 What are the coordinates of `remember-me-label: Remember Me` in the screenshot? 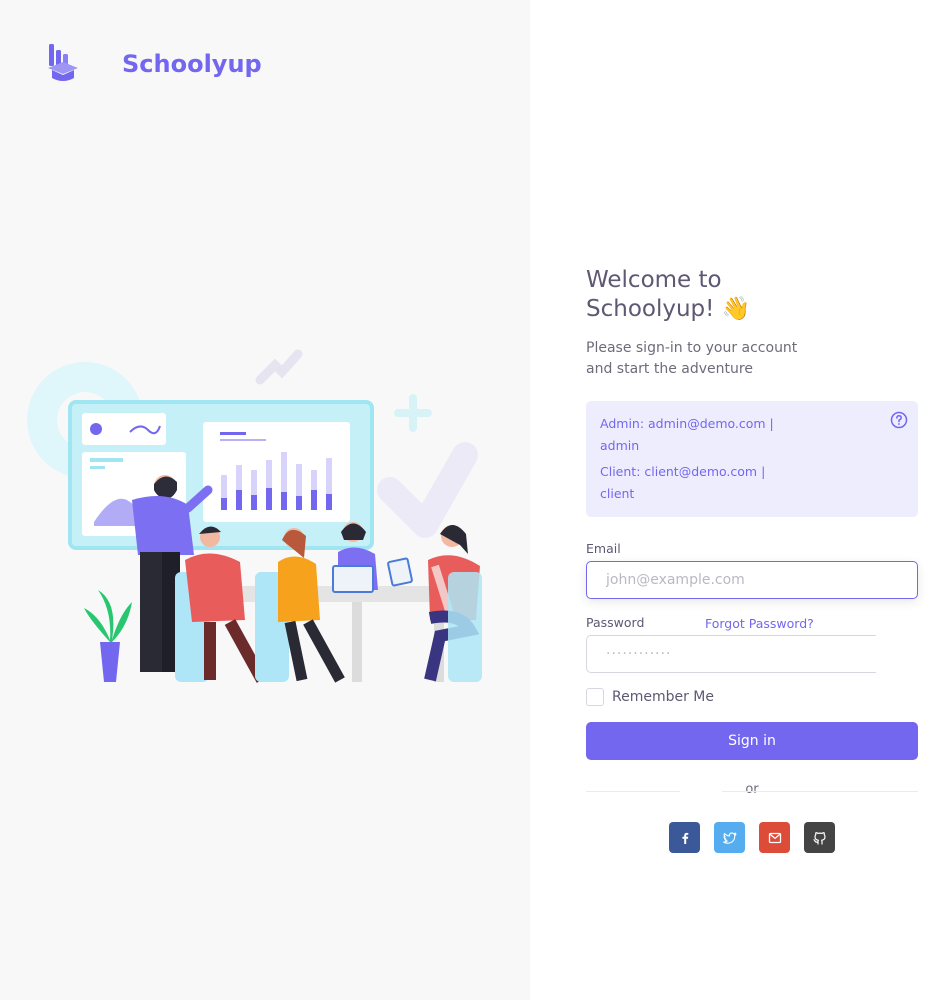 It's located at (663, 697).